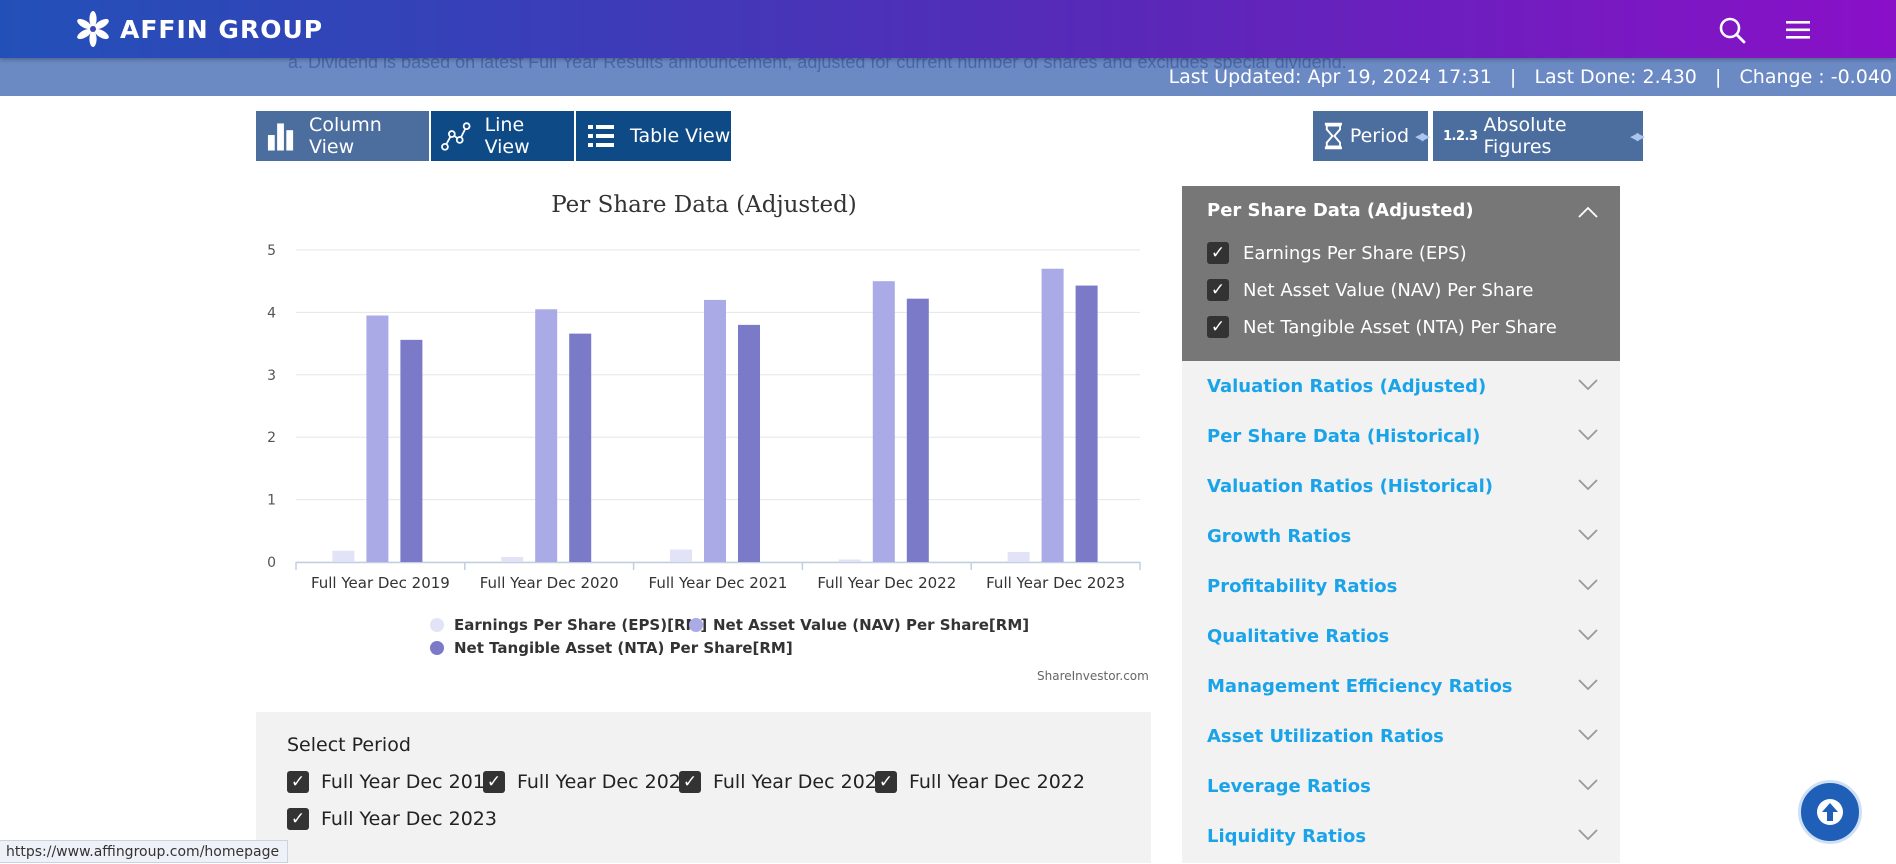 Image resolution: width=1896 pixels, height=864 pixels. What do you see at coordinates (1400, 327) in the screenshot?
I see `option-nta-label: Net Tangible Asset (NTA) Per Share` at bounding box center [1400, 327].